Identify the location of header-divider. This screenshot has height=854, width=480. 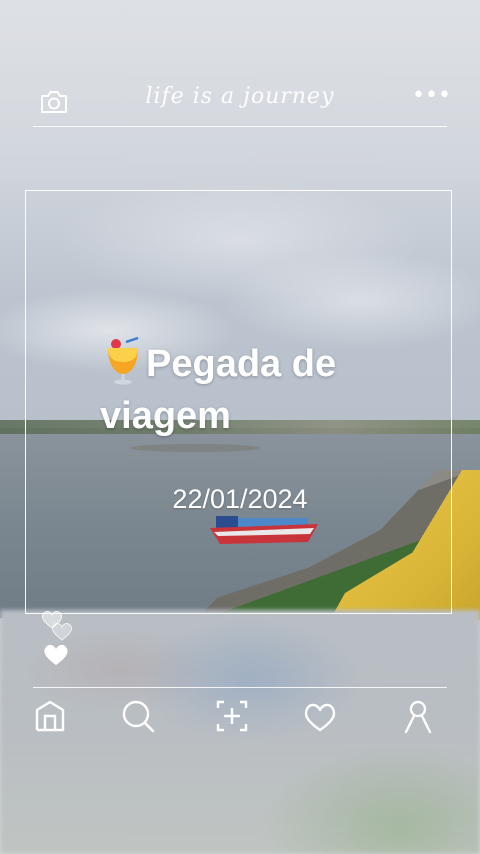
(240, 126).